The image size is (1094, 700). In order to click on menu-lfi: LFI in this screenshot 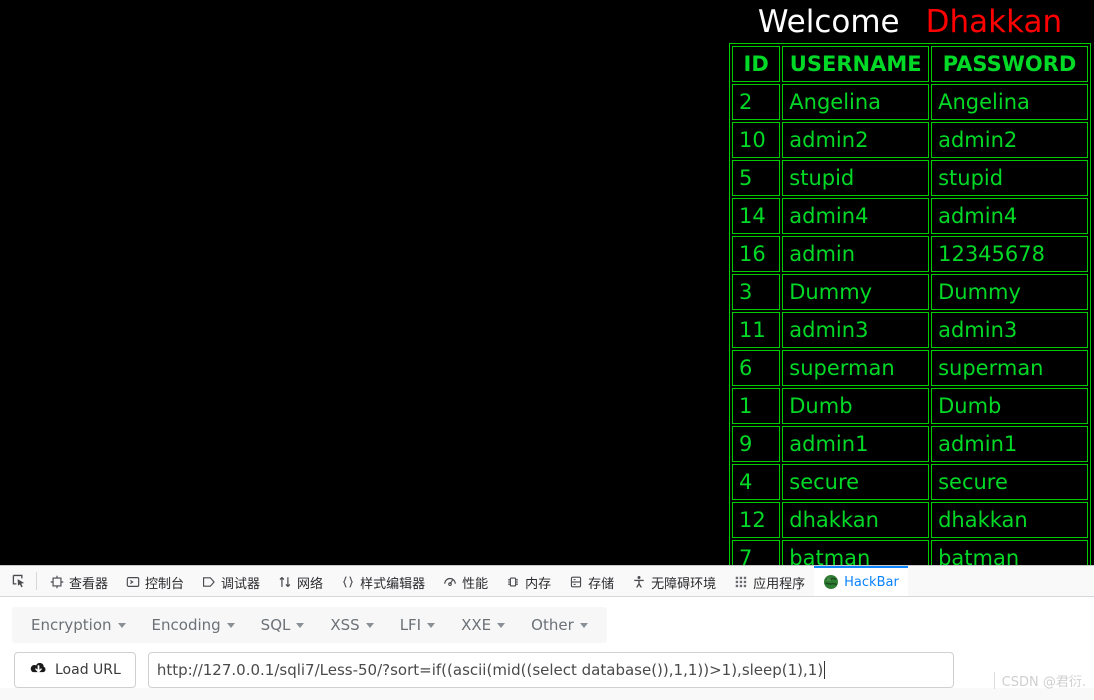, I will do `click(417, 625)`.